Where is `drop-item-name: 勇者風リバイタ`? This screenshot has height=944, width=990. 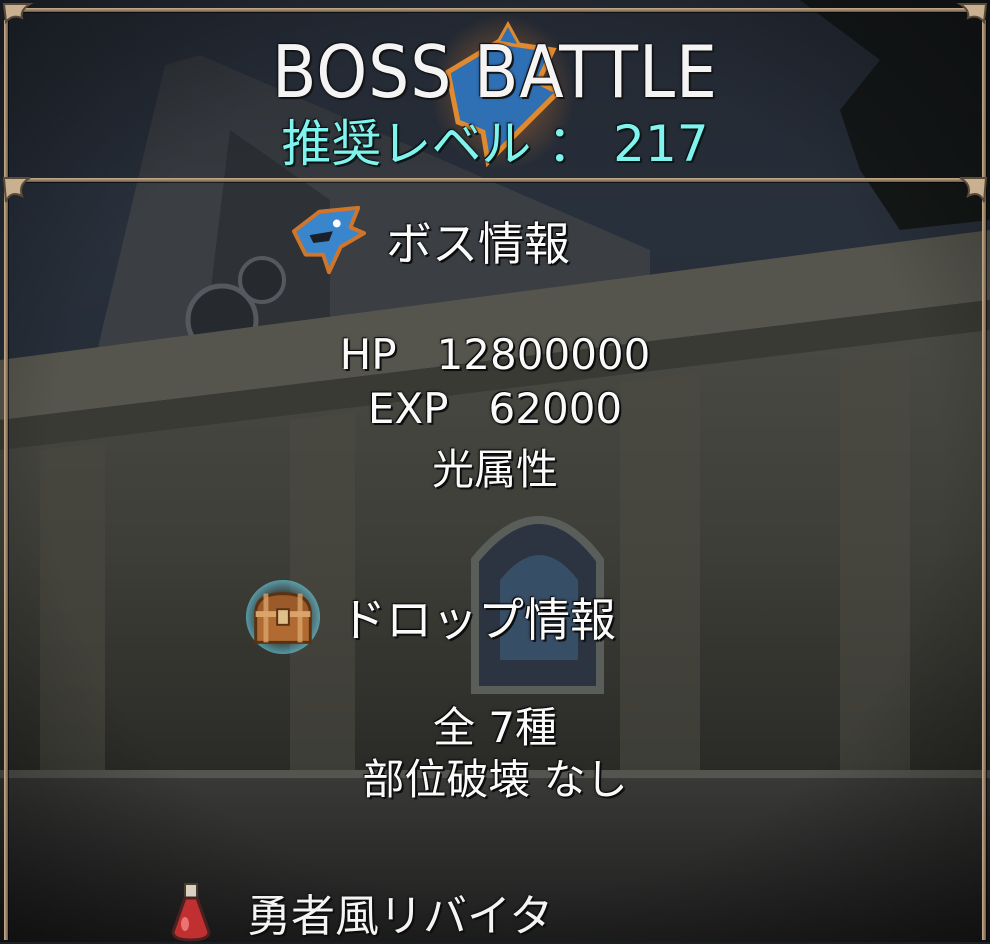
drop-item-name: 勇者風リバイタ is located at coordinates (400, 916).